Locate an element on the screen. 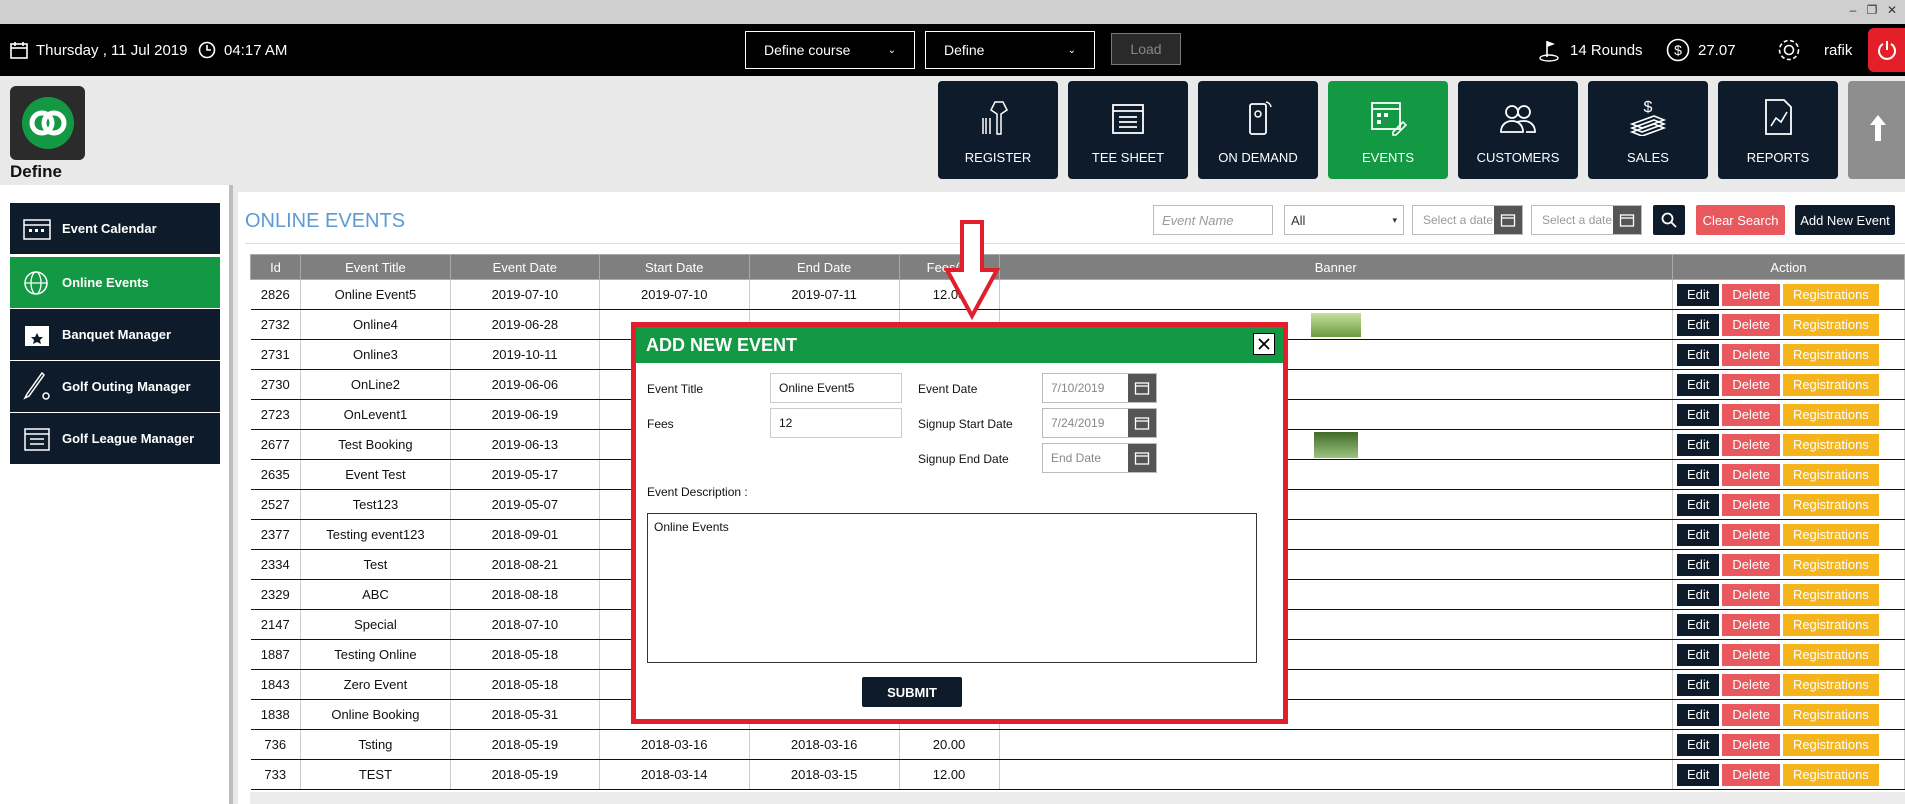 The image size is (1905, 804). signup-end-input: End Date is located at coordinates (1099, 458).